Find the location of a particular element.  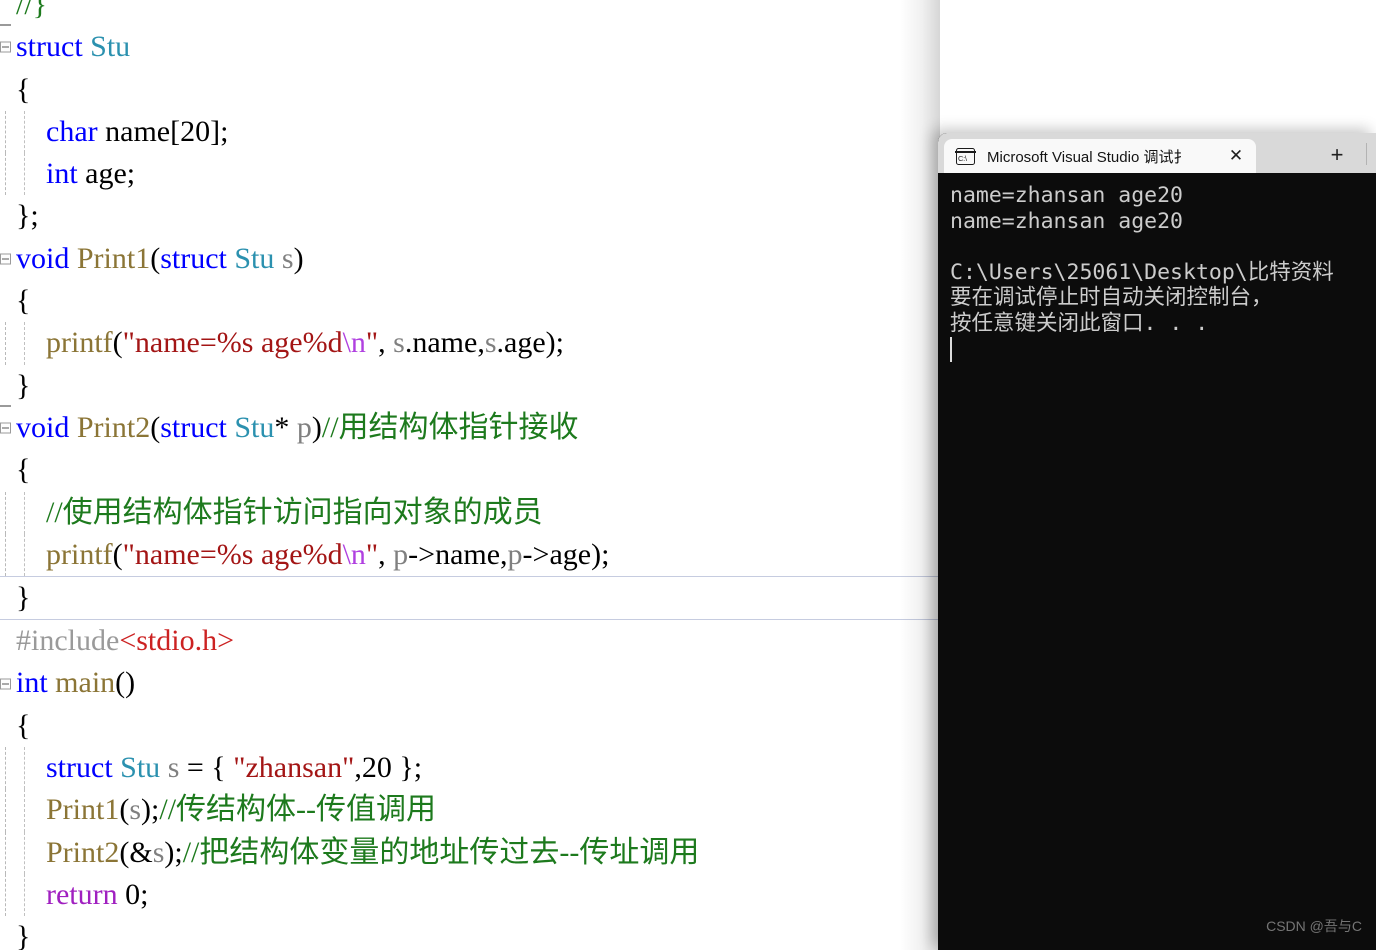

new-tab-button: + is located at coordinates (1337, 155).